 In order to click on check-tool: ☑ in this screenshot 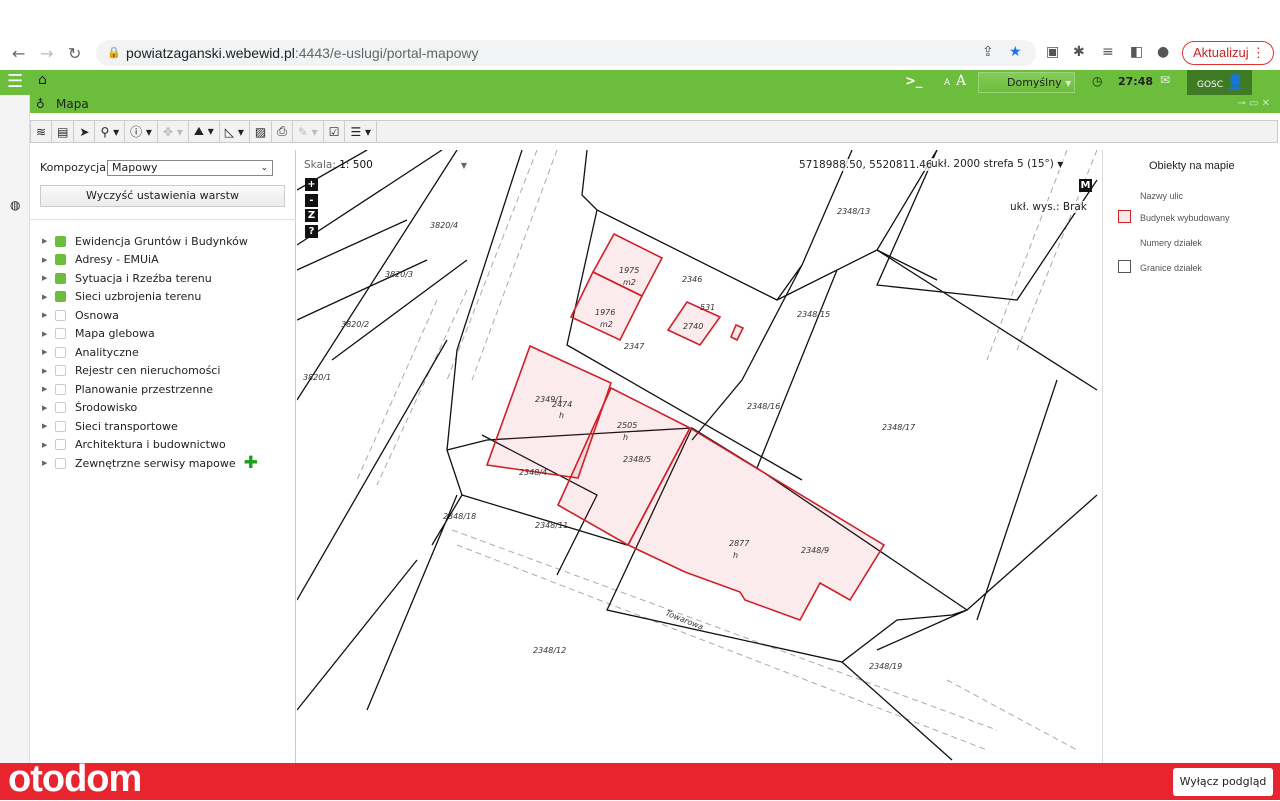, I will do `click(335, 131)`.